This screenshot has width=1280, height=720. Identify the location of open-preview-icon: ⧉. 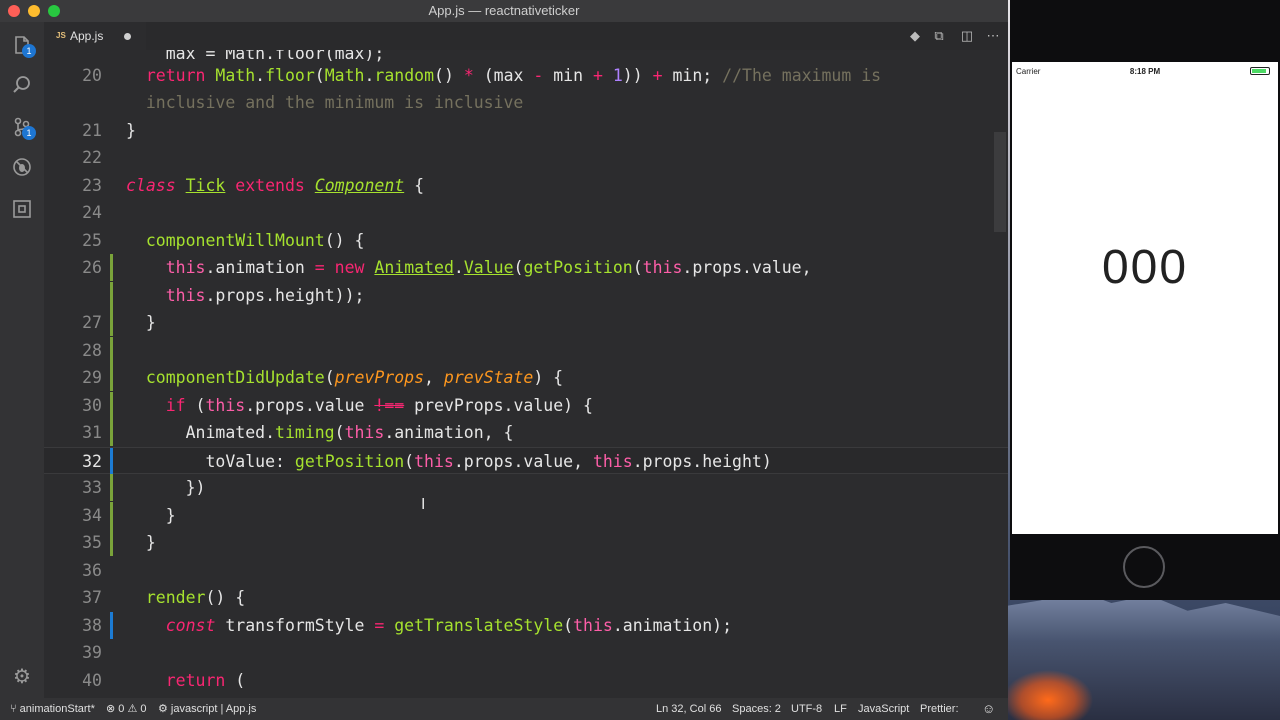
(939, 36).